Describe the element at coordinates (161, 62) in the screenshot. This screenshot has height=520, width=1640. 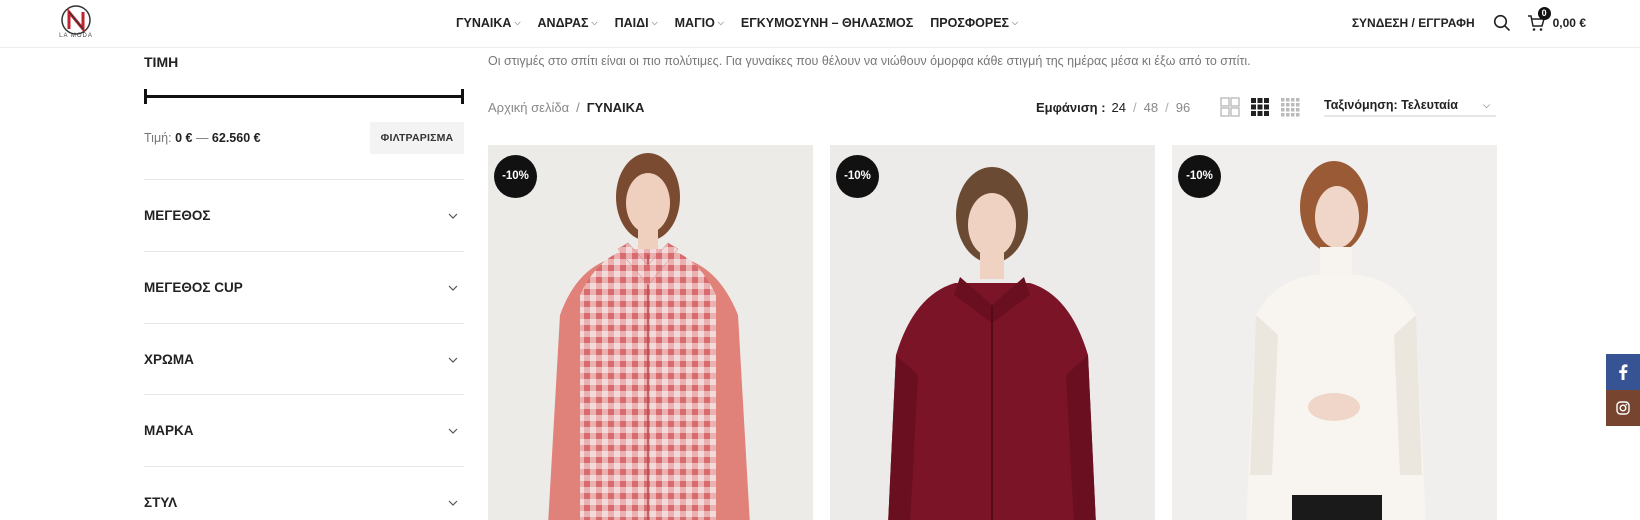
I see `price-filter-title: ΤΙΜΗ` at that location.